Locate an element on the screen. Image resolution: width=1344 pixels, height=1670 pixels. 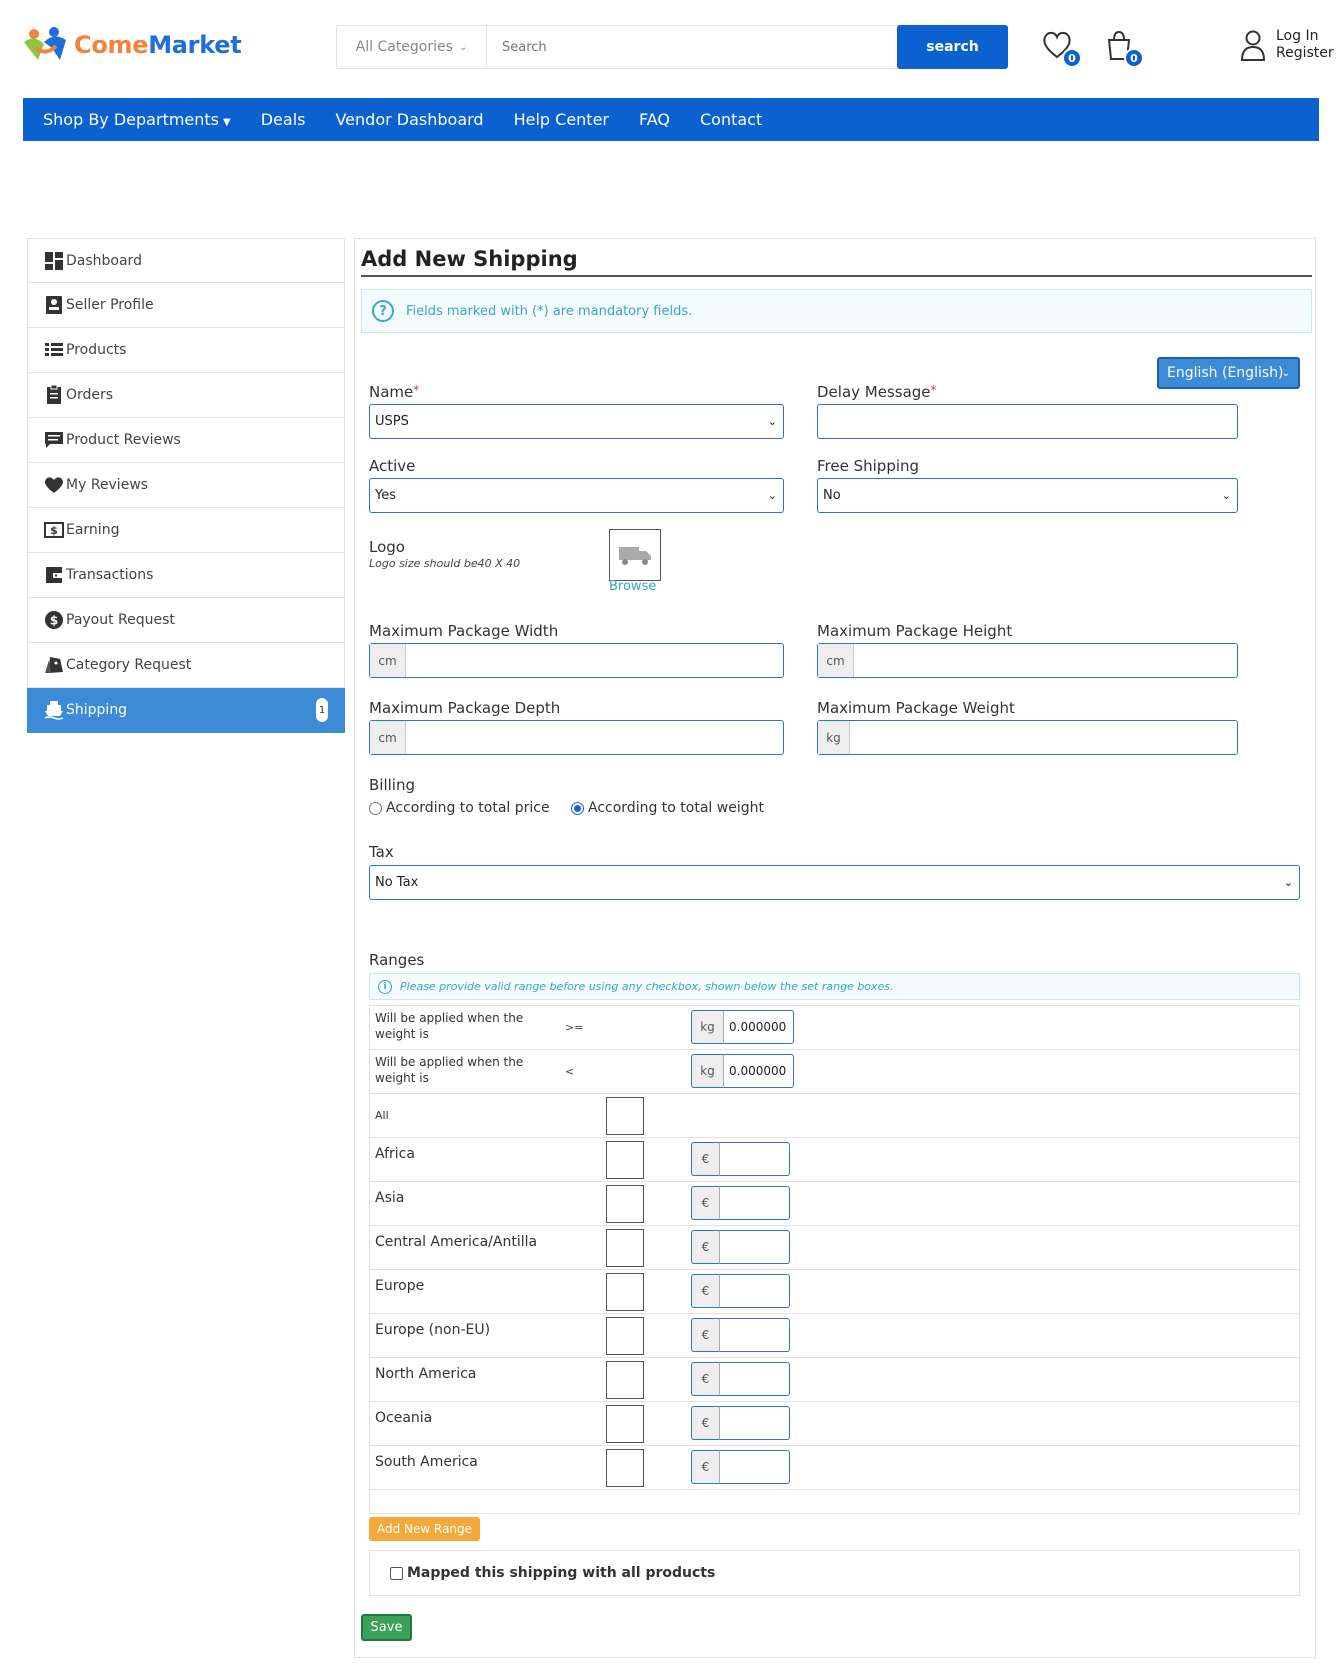
language-select: English (English) ⌄ is located at coordinates (1228, 373).